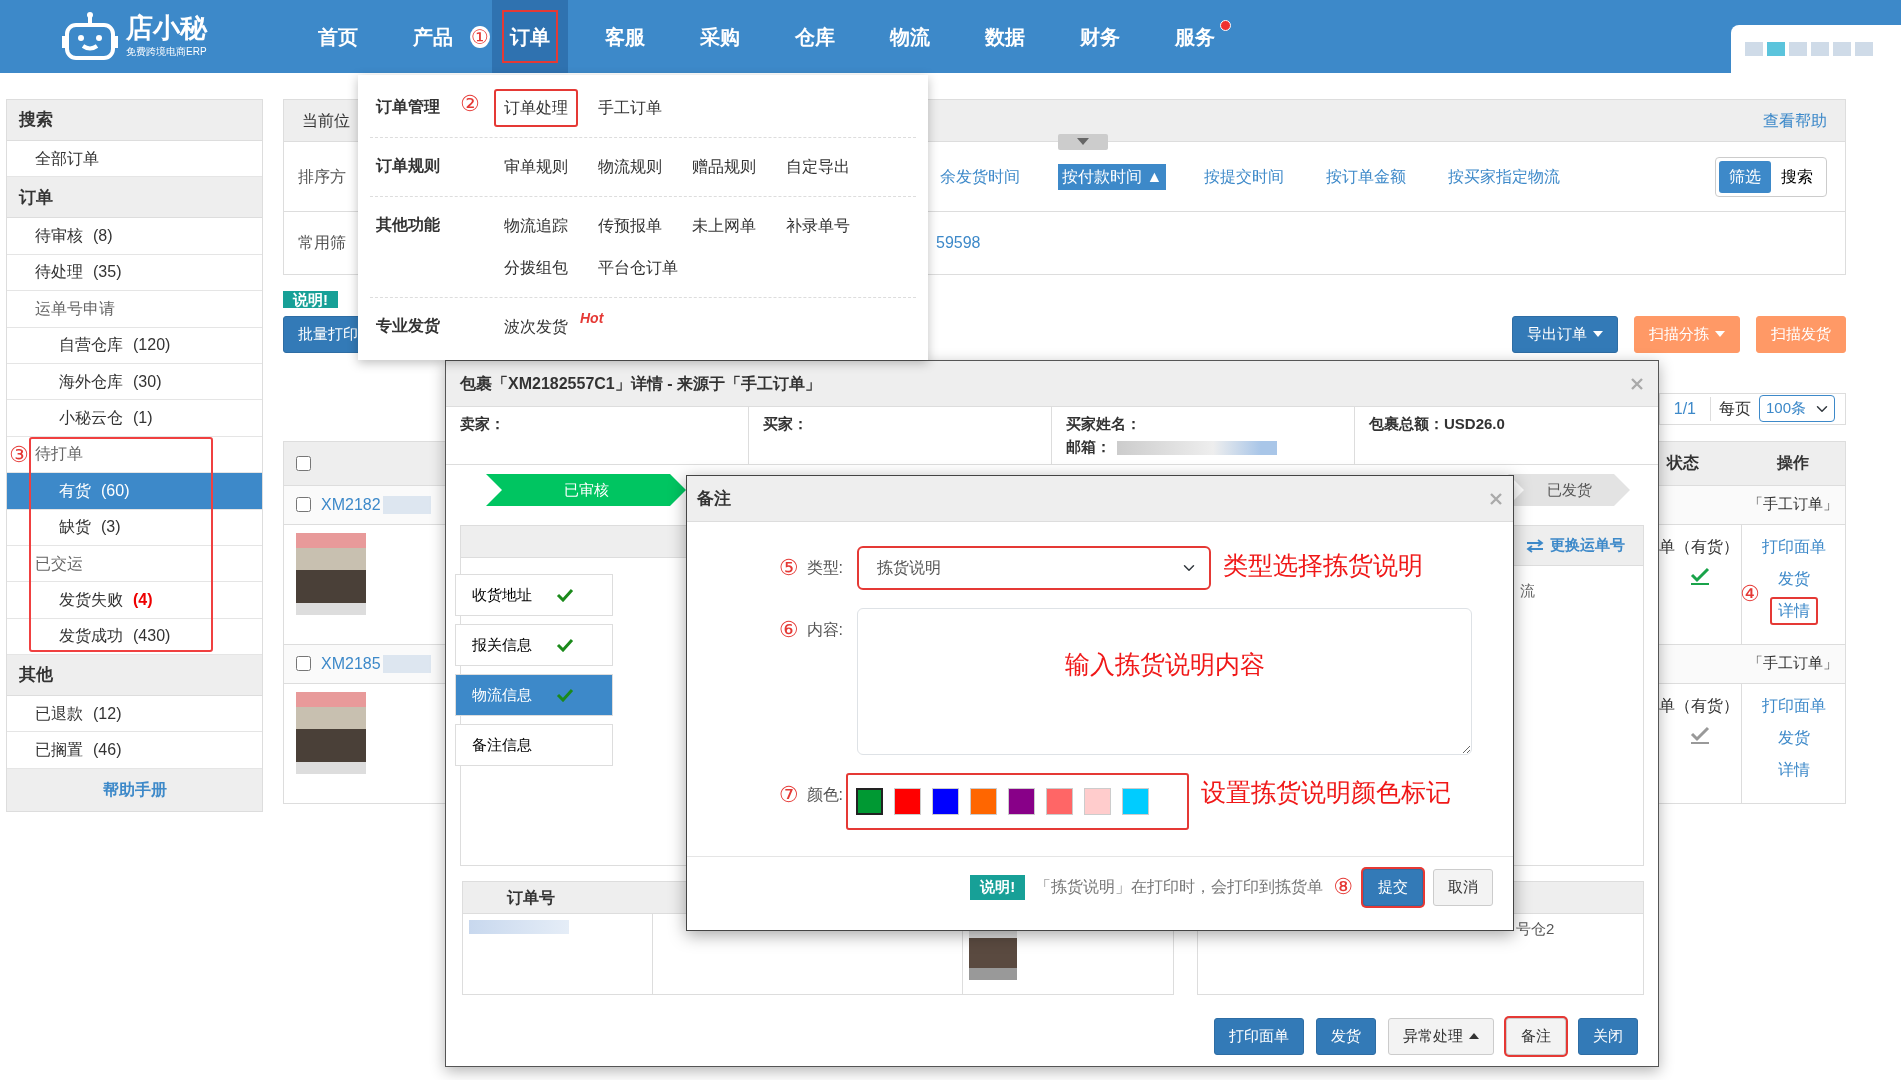 This screenshot has width=1901, height=1080. Describe the element at coordinates (814, 36) in the screenshot. I see `nav-menu-item: 仓库` at that location.